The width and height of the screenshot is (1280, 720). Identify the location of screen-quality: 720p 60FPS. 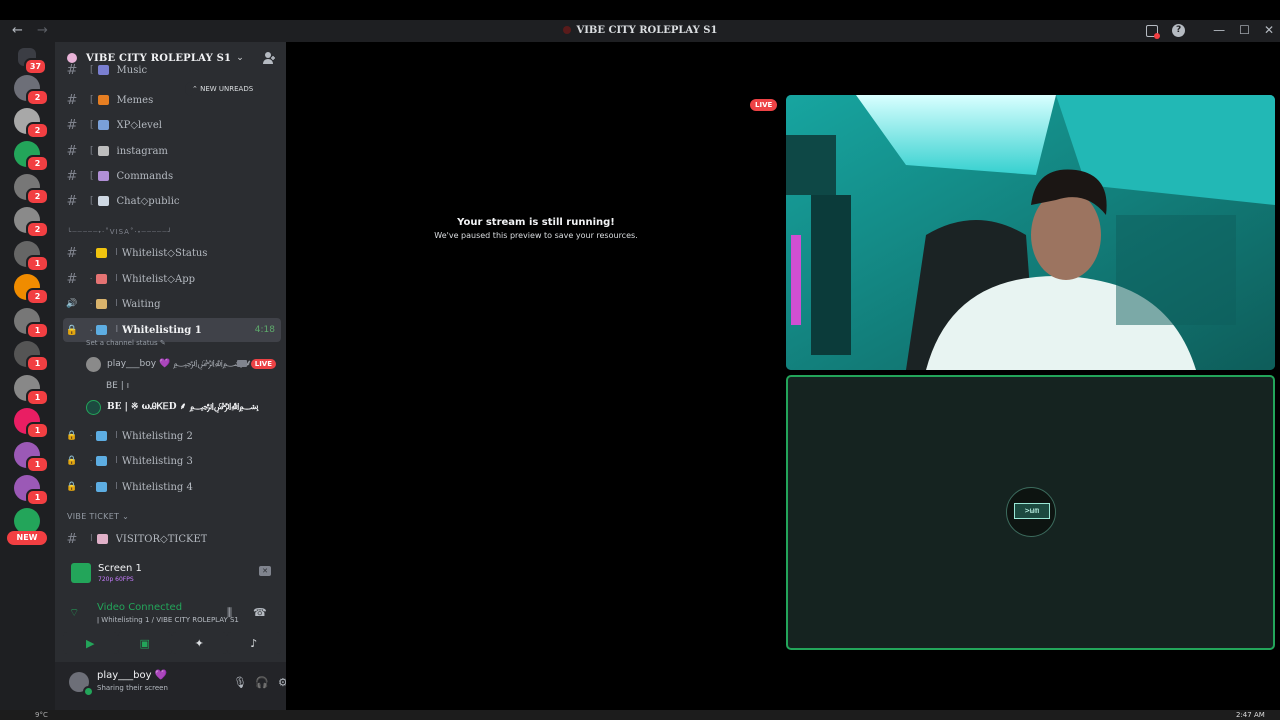
(116, 579).